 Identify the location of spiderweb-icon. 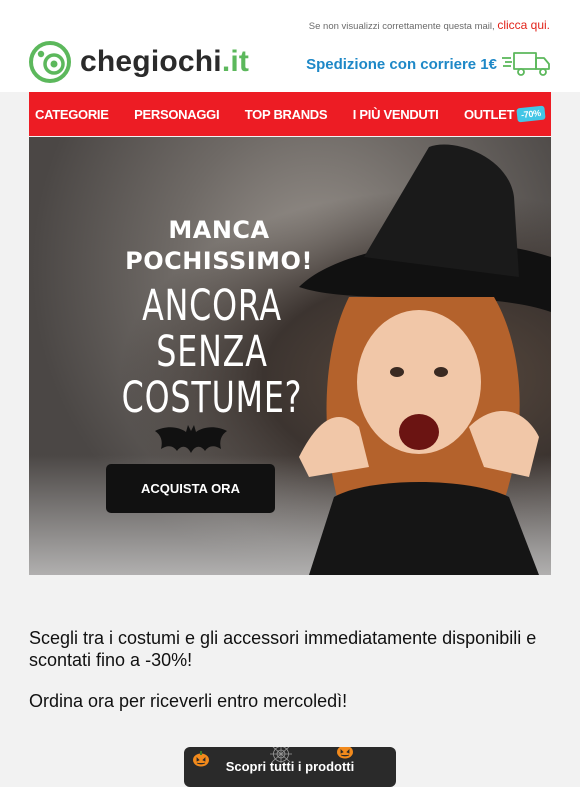
(281, 755).